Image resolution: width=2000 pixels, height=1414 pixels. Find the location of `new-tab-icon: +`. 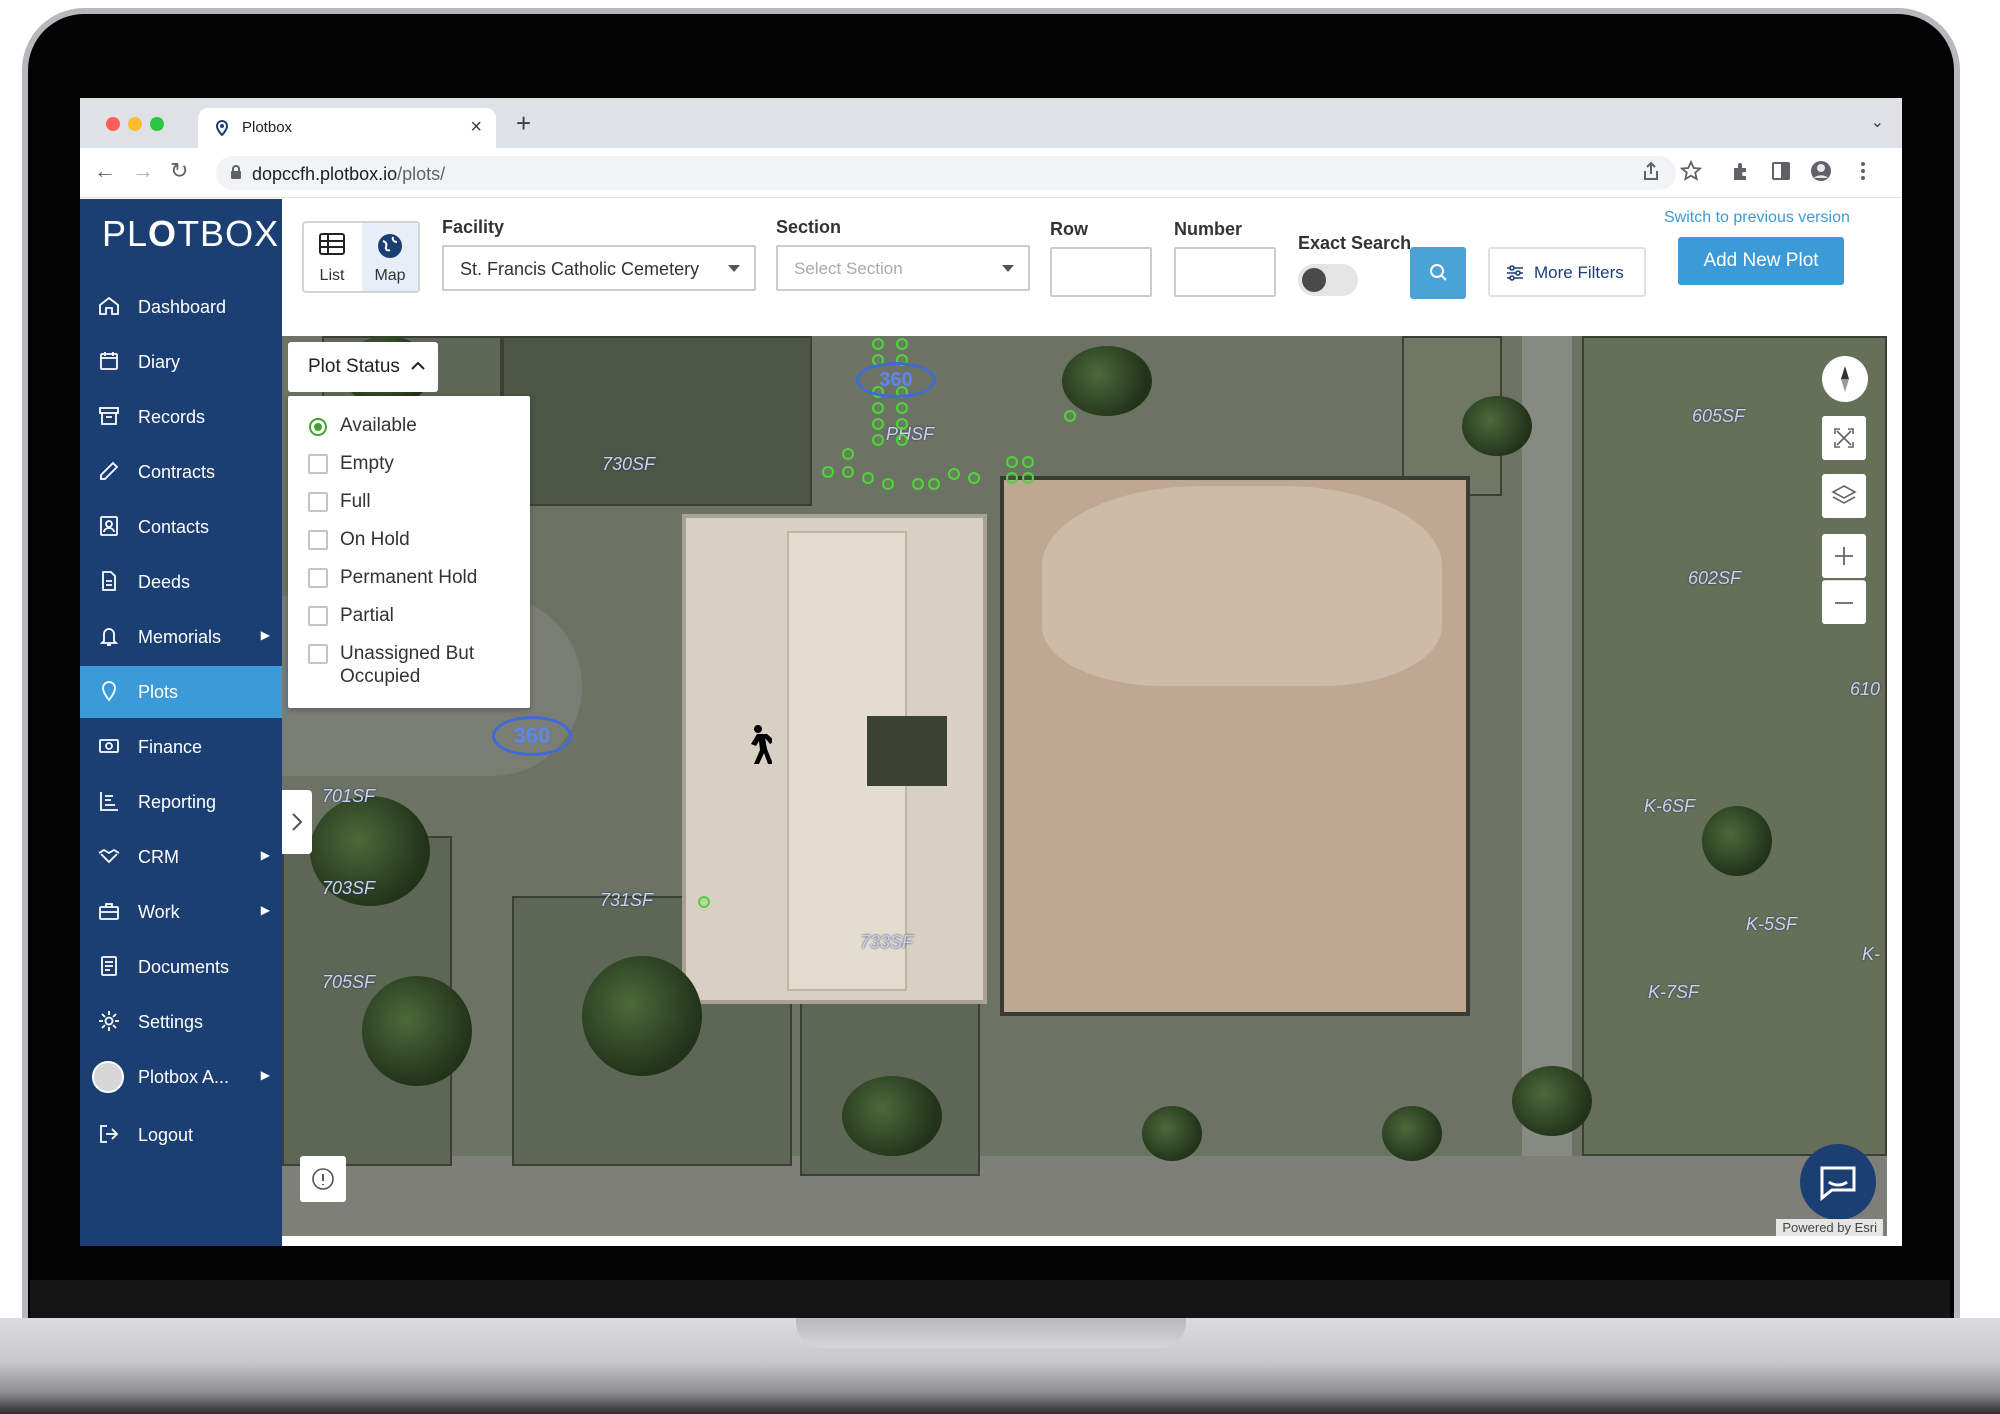

new-tab-icon: + is located at coordinates (523, 123).